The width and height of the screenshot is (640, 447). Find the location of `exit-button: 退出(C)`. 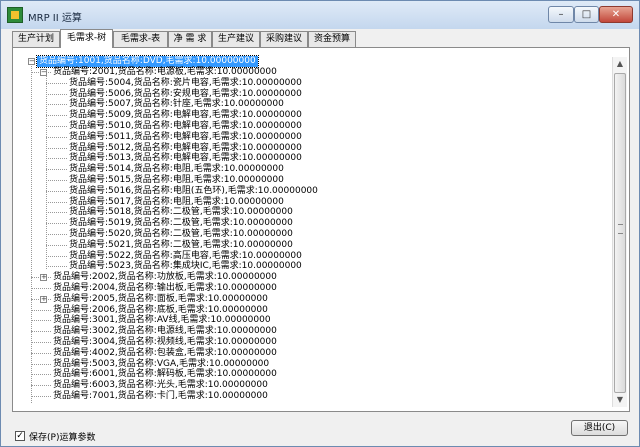

exit-button: 退出(C) is located at coordinates (599, 428).